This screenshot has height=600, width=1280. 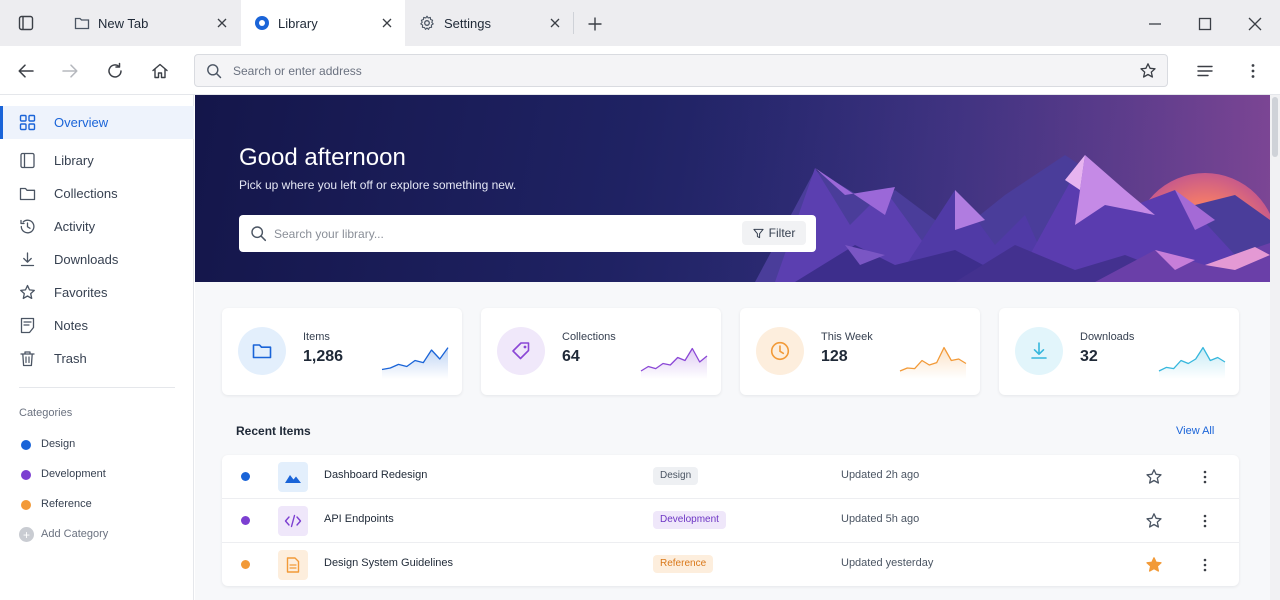 I want to click on category-item-reference: Reference, so click(x=97, y=505).